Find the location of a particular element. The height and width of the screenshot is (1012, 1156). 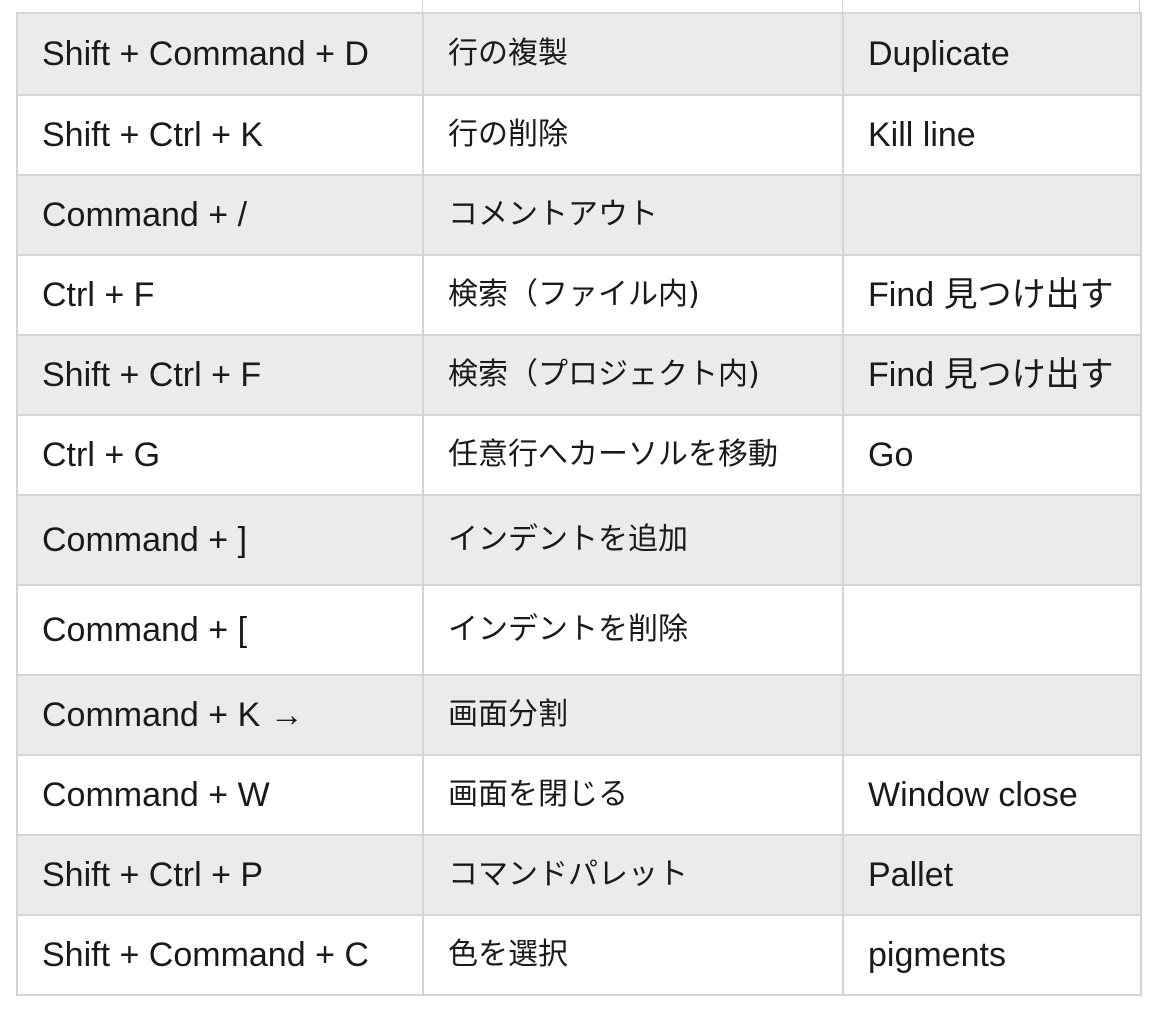

table-row: Command + ] インデントを追加 is located at coordinates (579, 540).